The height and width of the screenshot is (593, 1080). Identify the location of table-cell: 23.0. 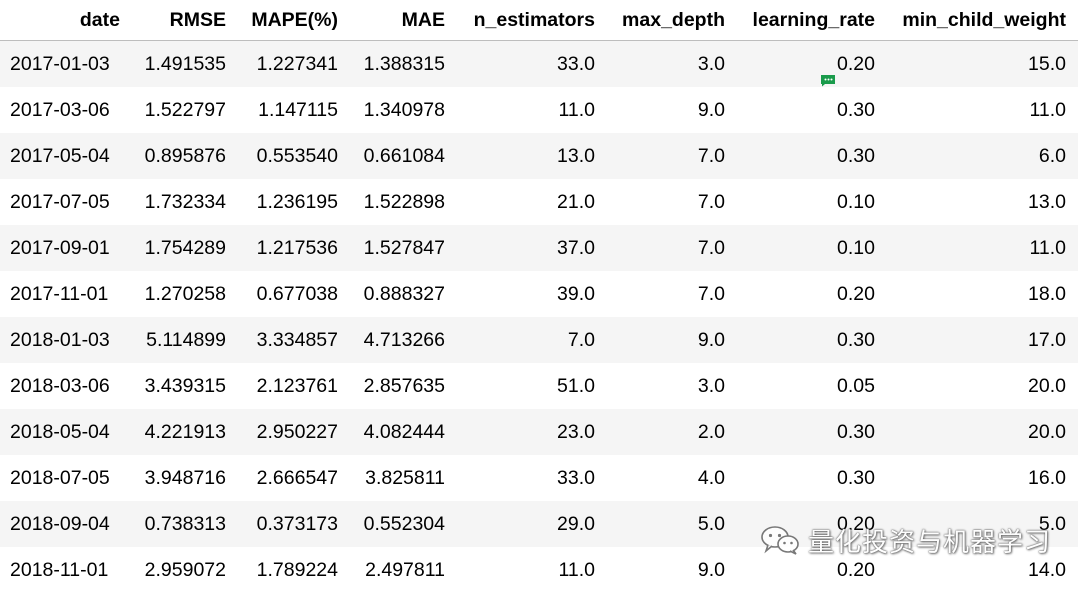
(532, 432).